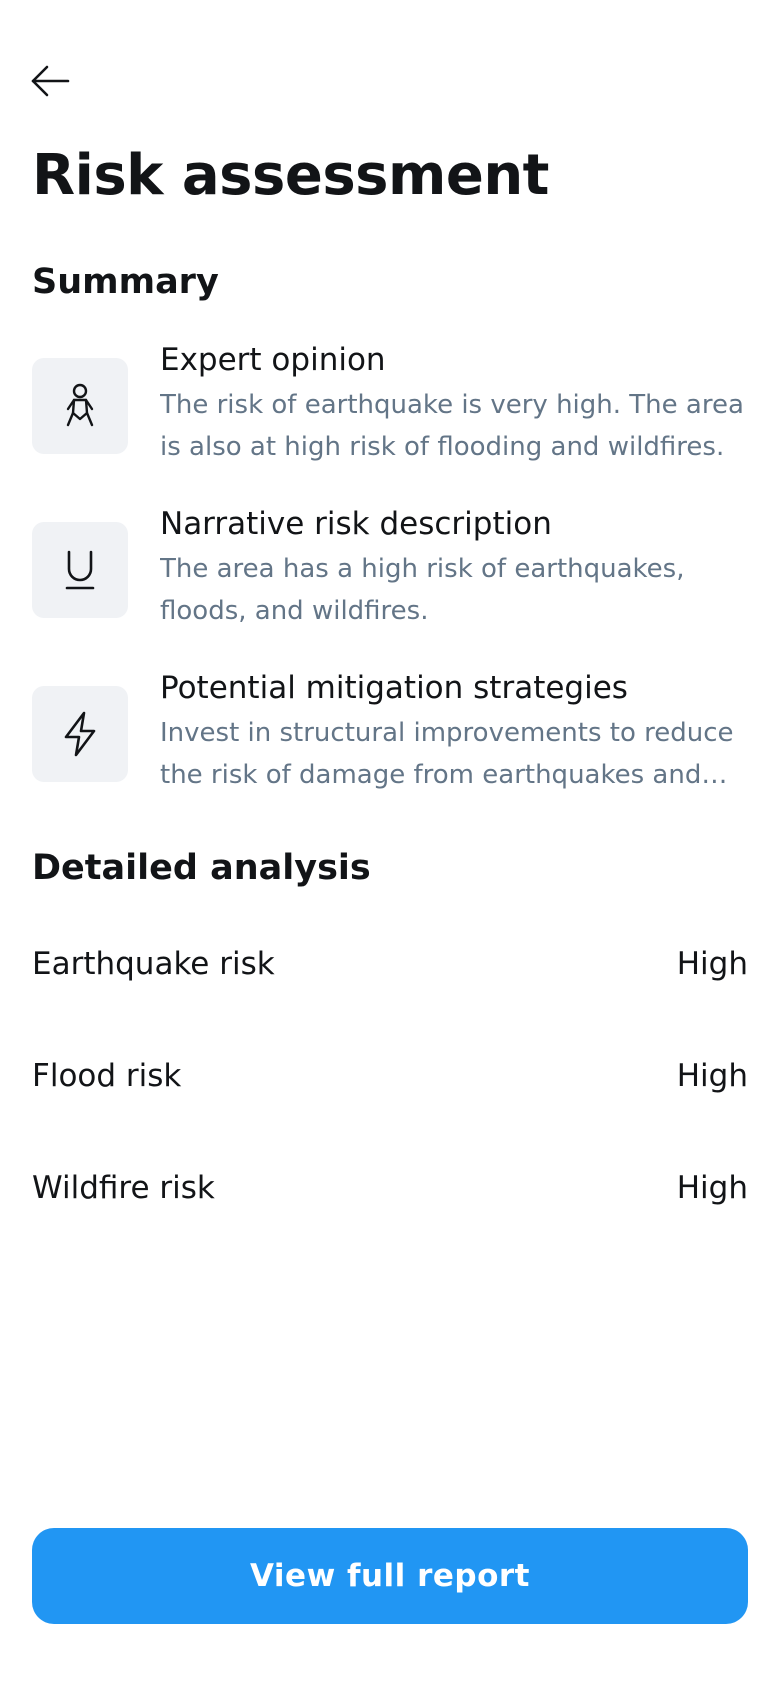  What do you see at coordinates (80, 406) in the screenshot?
I see `person-icon` at bounding box center [80, 406].